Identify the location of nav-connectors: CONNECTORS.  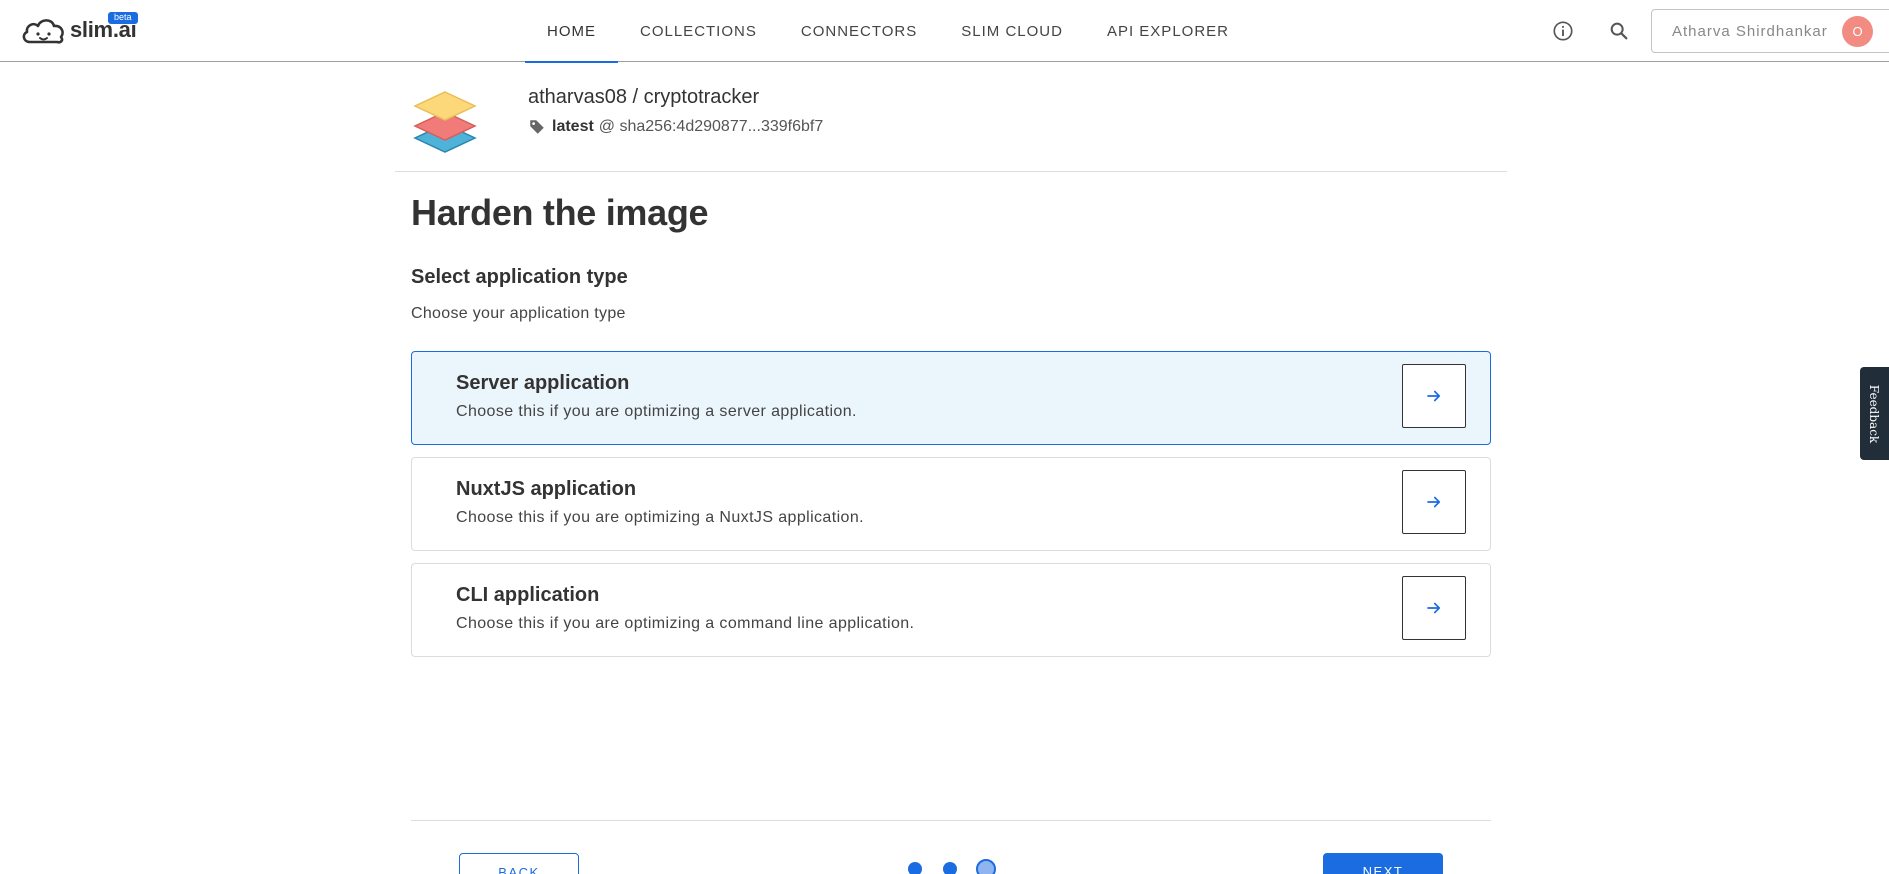
(859, 31).